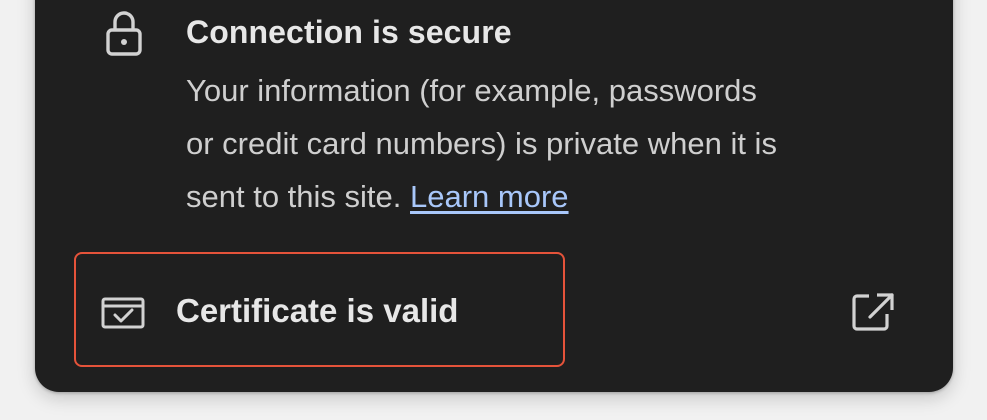 The image size is (987, 420). What do you see at coordinates (489, 196) in the screenshot?
I see `learn-more-link: Learn more` at bounding box center [489, 196].